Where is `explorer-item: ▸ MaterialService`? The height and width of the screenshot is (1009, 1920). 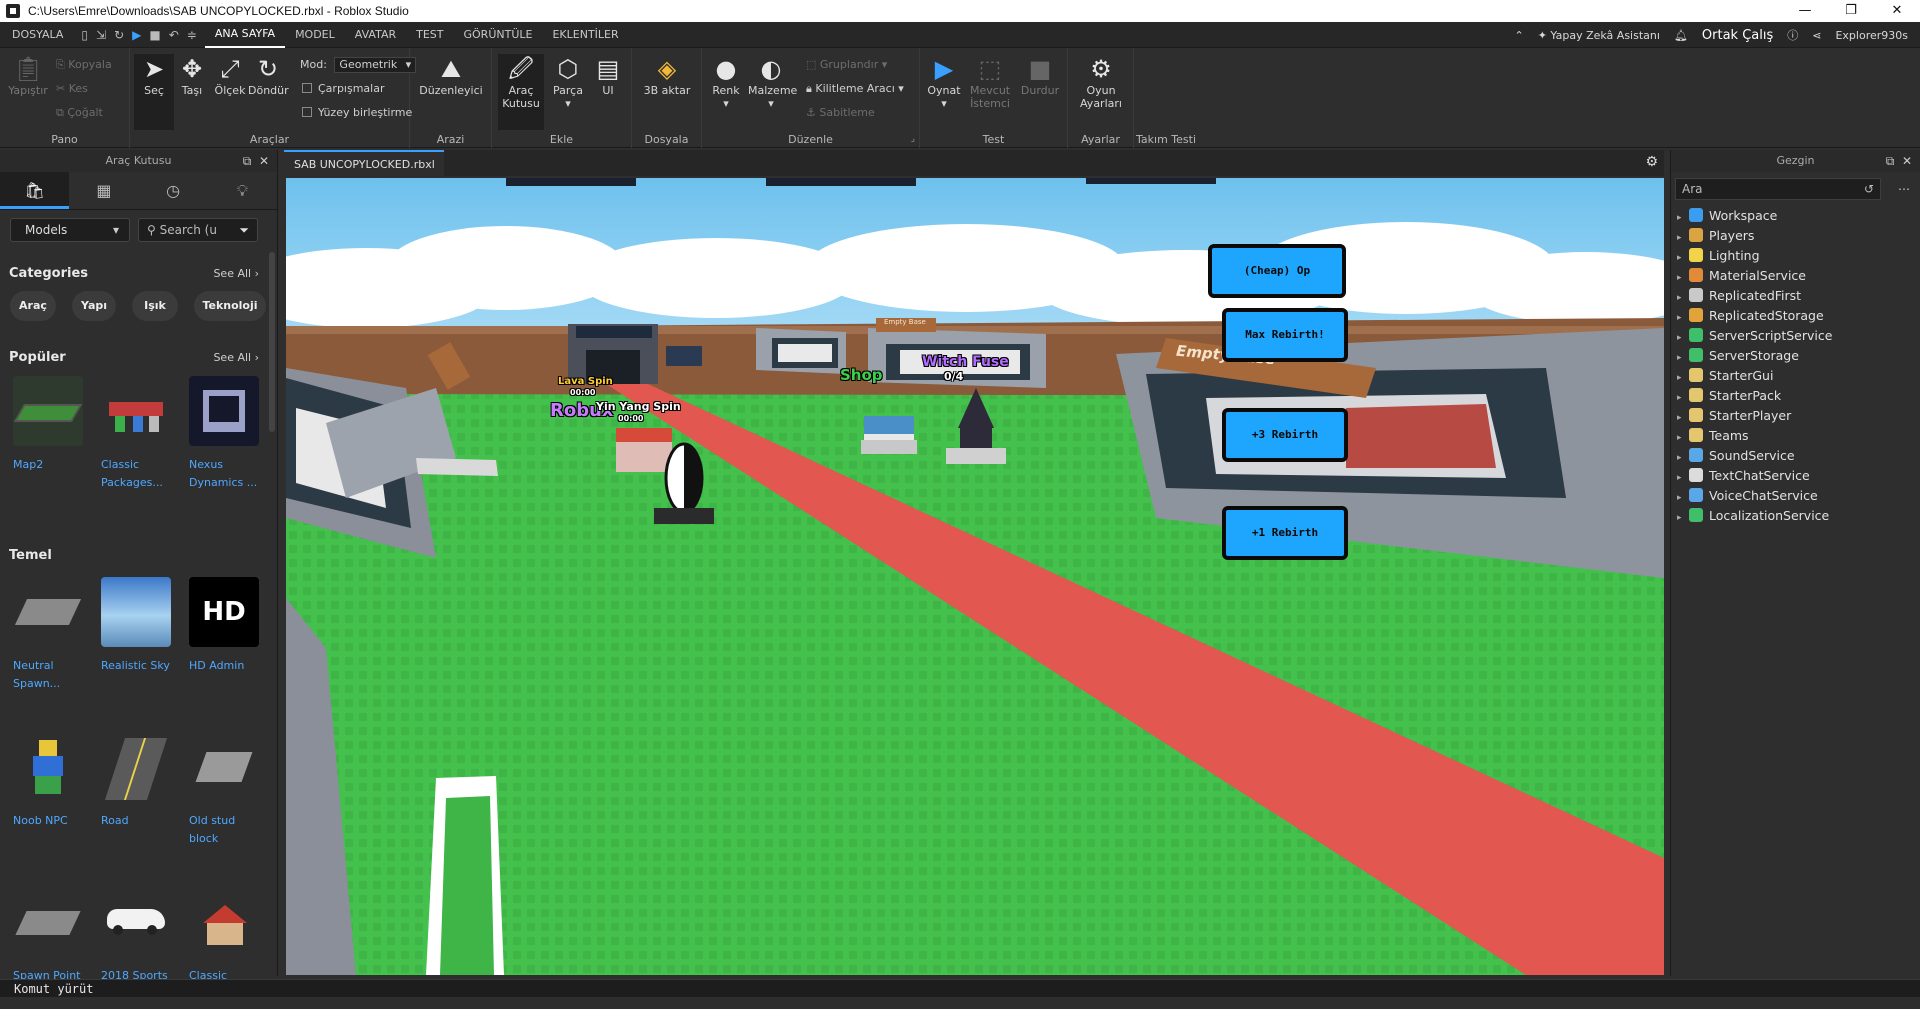 explorer-item: ▸ MaterialService is located at coordinates (1741, 276).